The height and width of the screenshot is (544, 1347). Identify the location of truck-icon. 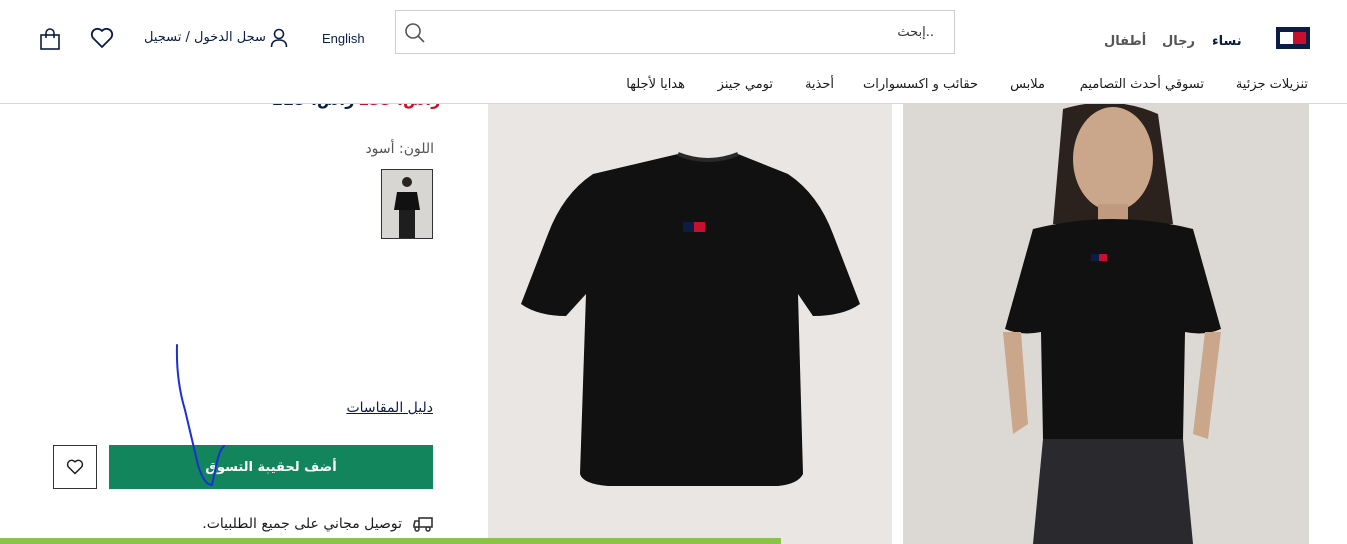
(423, 524).